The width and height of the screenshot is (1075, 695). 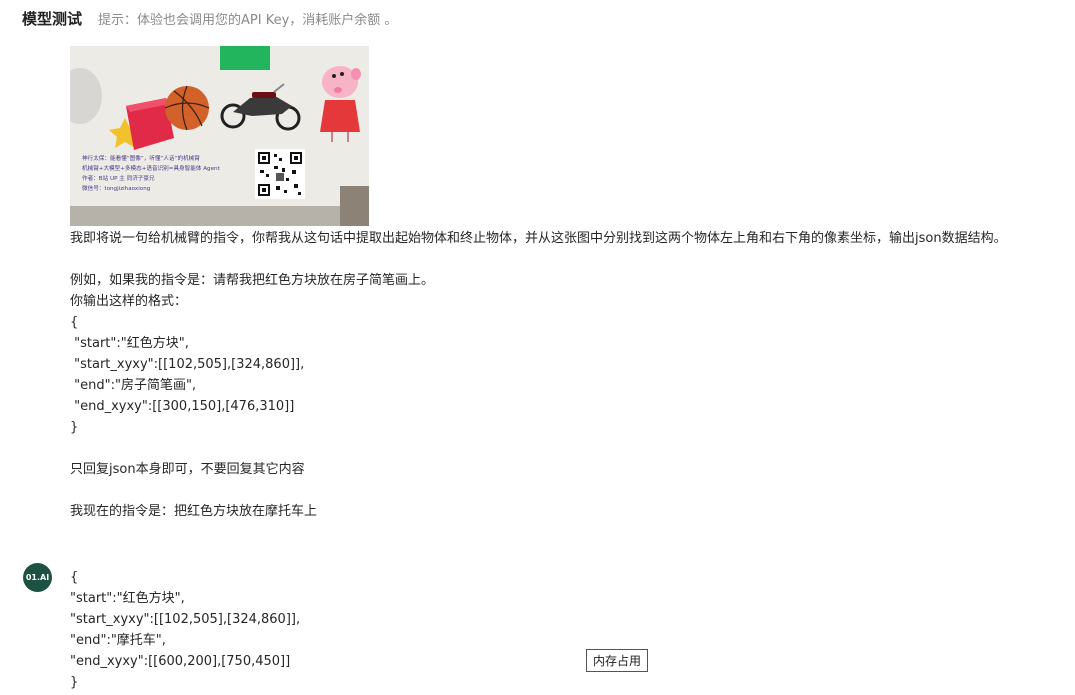 I want to click on reply-line: {, so click(x=74, y=577).